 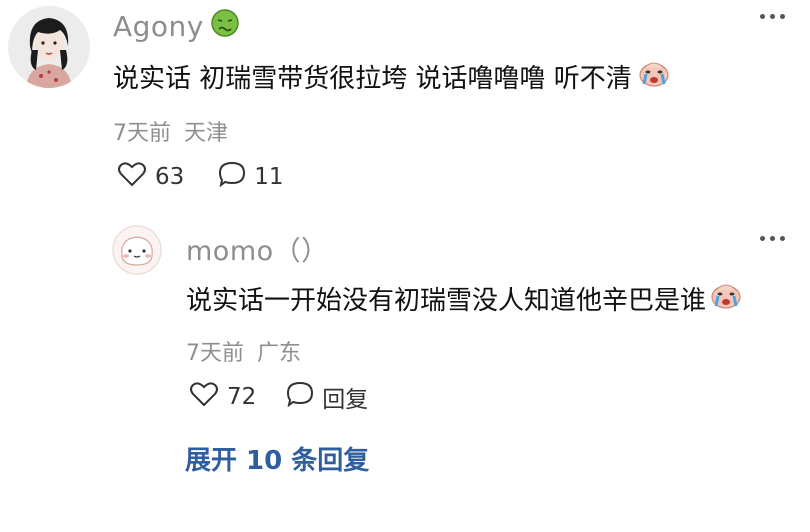 What do you see at coordinates (279, 353) in the screenshot?
I see `reply-location: 广东` at bounding box center [279, 353].